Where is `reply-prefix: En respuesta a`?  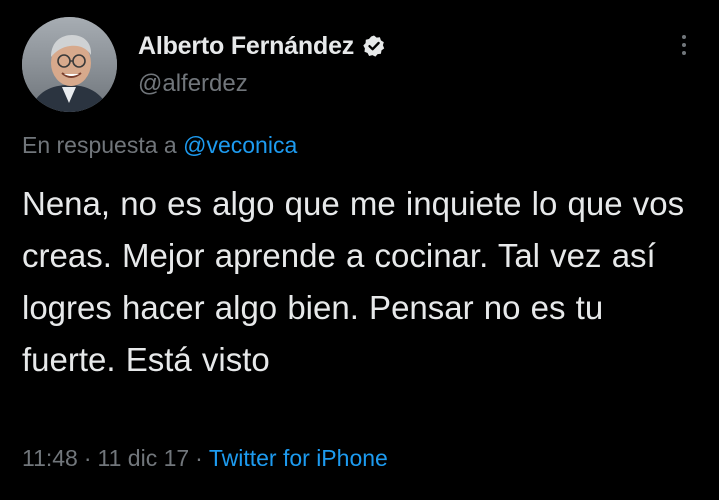
reply-prefix: En respuesta a is located at coordinates (99, 145).